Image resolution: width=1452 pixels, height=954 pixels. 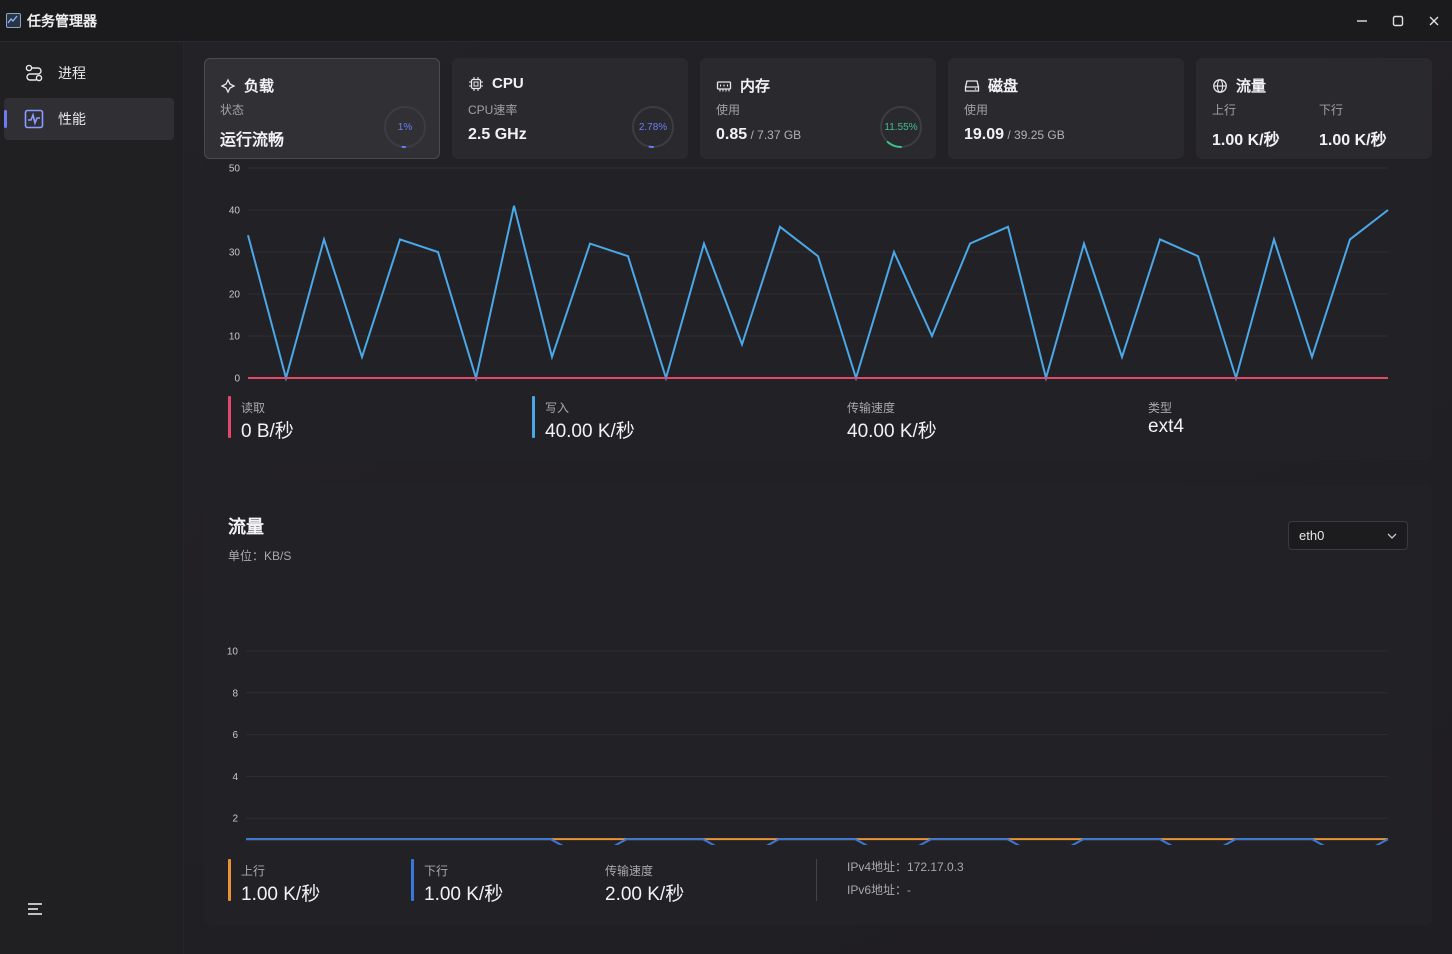 What do you see at coordinates (508, 83) in the screenshot?
I see `card-title-text: CPU` at bounding box center [508, 83].